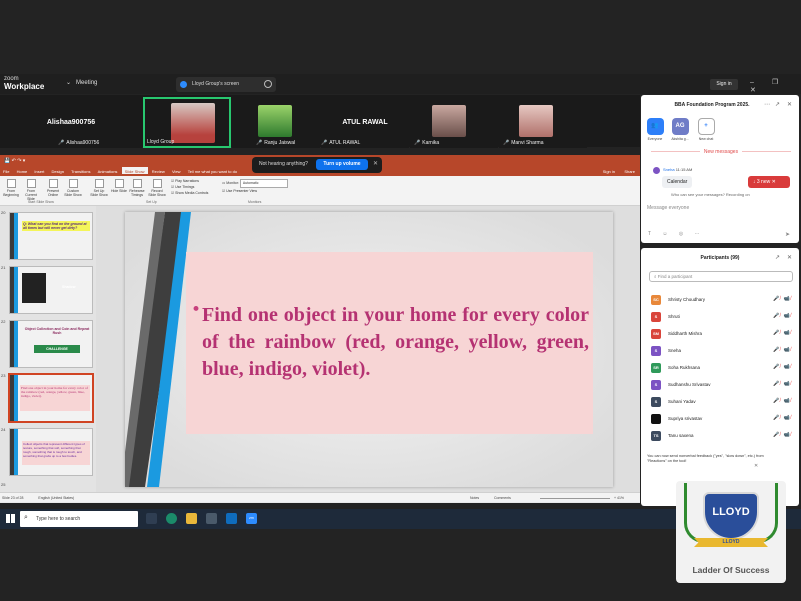  I want to click on taskbar-search-input: ⌕ Type here to search, so click(79, 519).